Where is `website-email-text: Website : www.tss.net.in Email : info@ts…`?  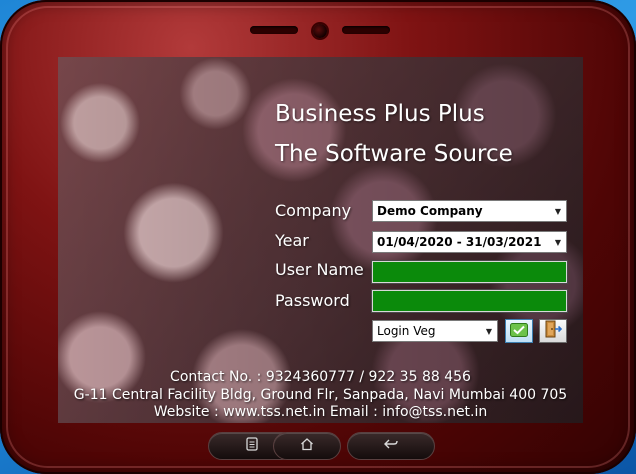
website-email-text: Website : www.tss.net.in Email : info@ts… is located at coordinates (320, 412).